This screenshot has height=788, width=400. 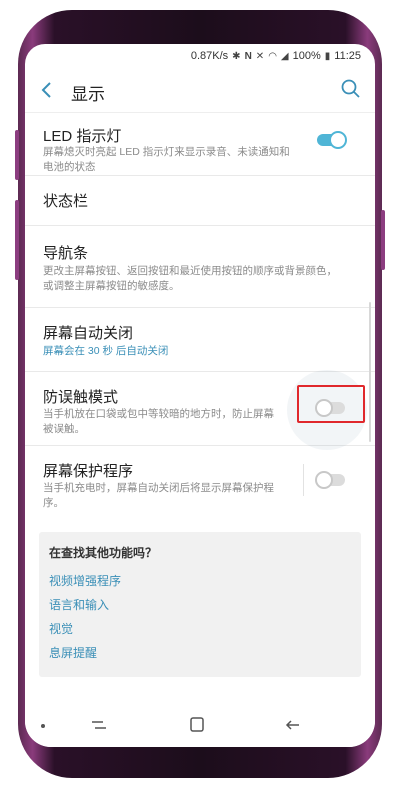 What do you see at coordinates (66, 201) in the screenshot?
I see `setting-title: 状态栏` at bounding box center [66, 201].